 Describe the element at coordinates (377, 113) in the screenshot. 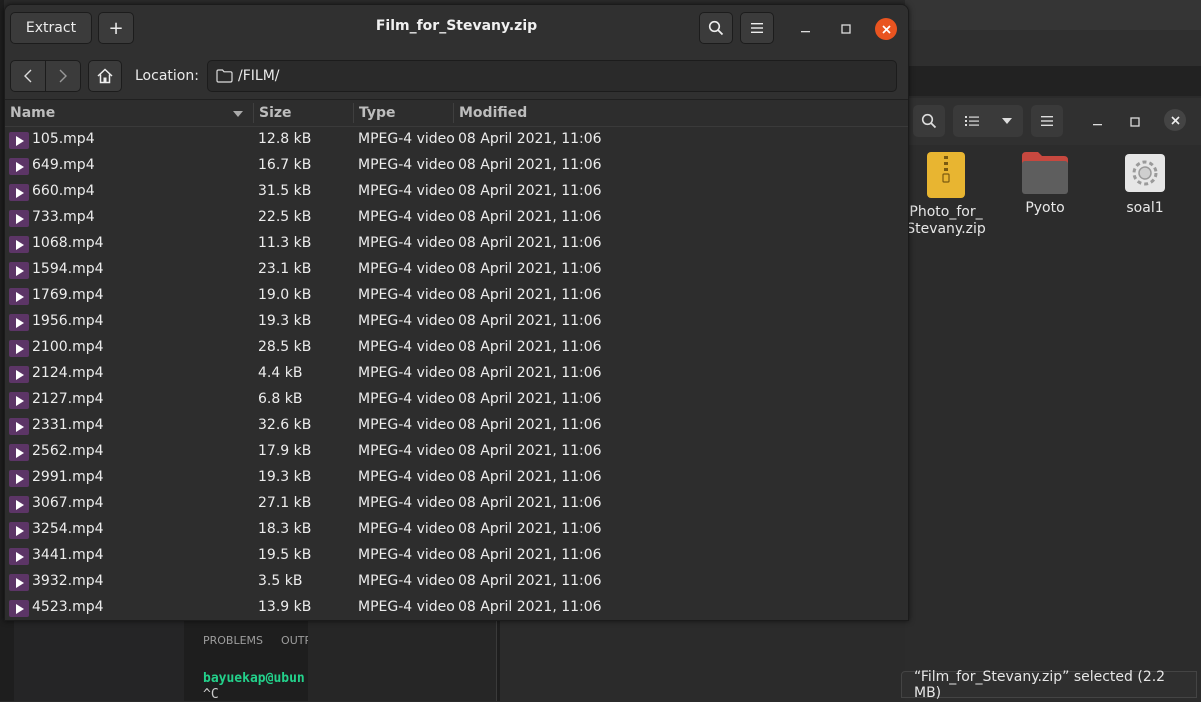

I see `column-header-type: Type` at that location.